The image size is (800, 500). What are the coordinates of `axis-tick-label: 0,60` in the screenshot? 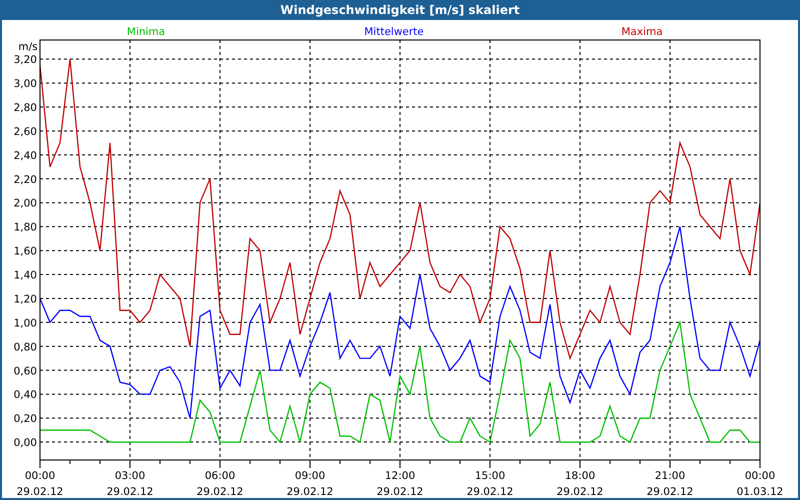 It's located at (25, 371).